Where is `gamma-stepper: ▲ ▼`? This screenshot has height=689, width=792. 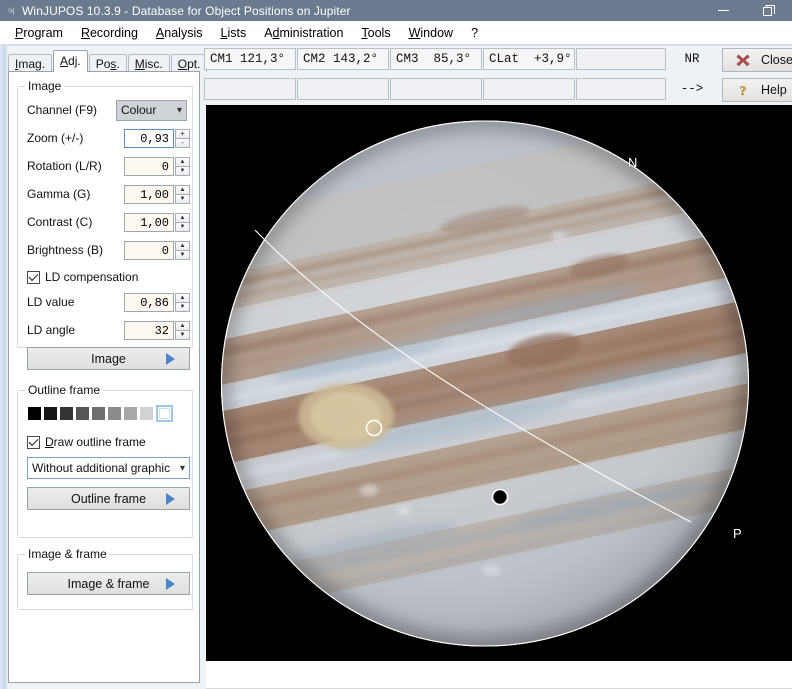 gamma-stepper: ▲ ▼ is located at coordinates (182, 194).